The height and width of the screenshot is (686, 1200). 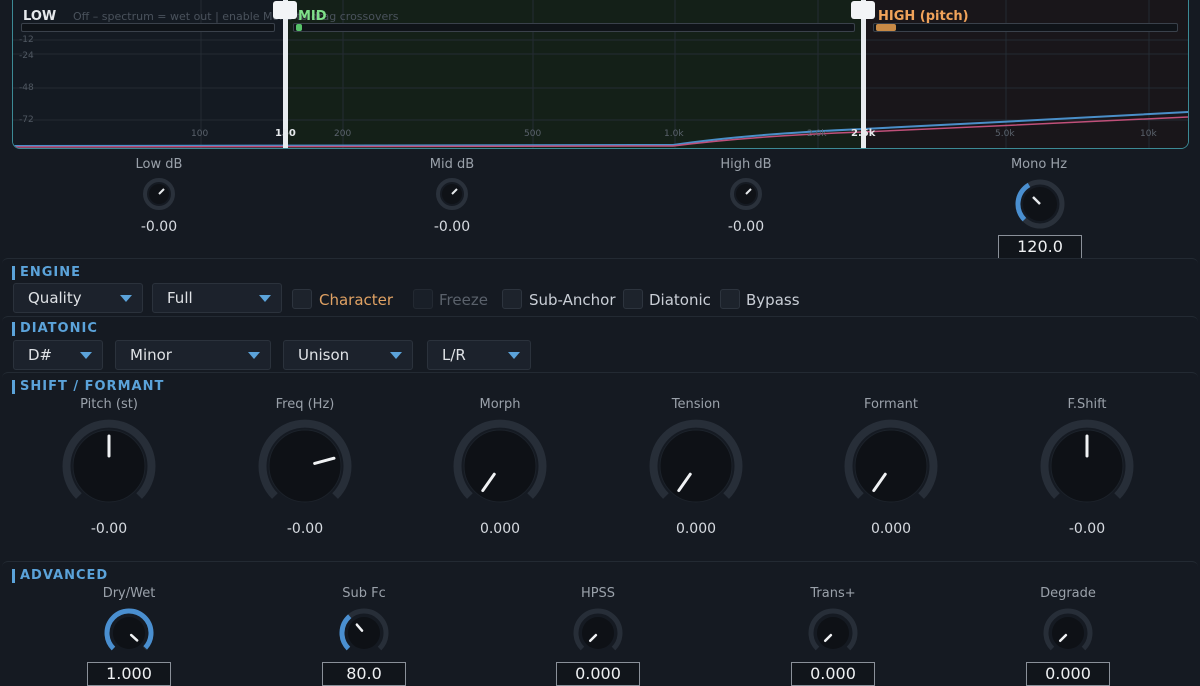 I want to click on key-dropdown-value: D#, so click(x=40, y=355).